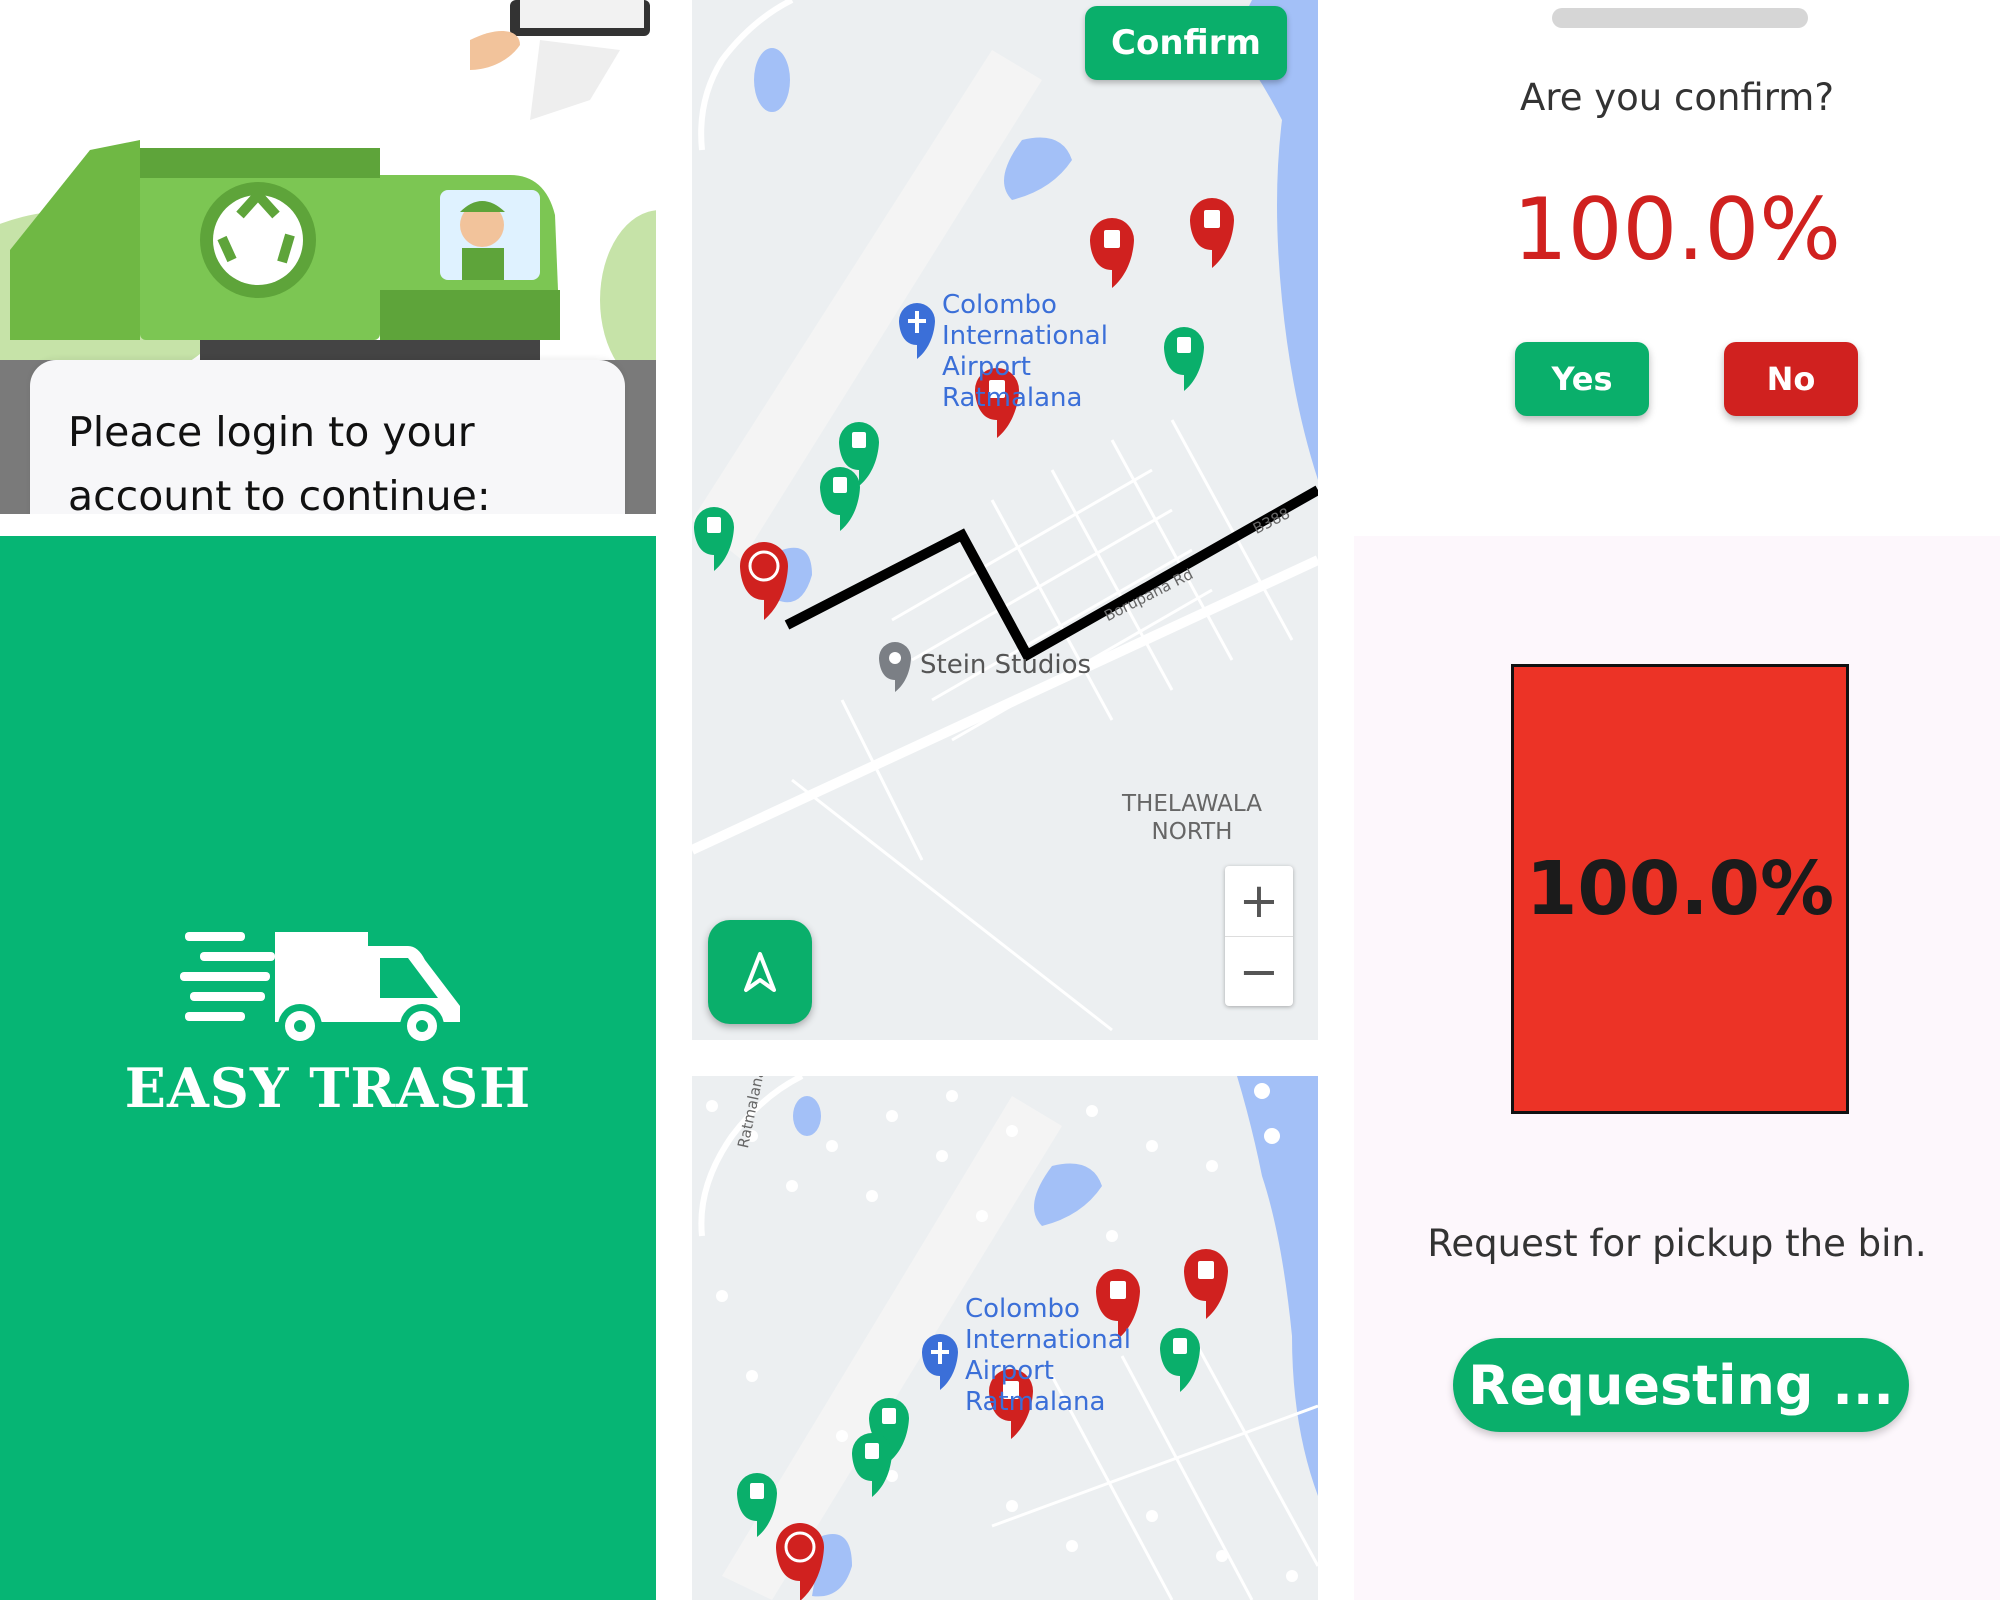 The image size is (2000, 1600). What do you see at coordinates (1677, 97) in the screenshot?
I see `confirm-question: Are you confirm?` at bounding box center [1677, 97].